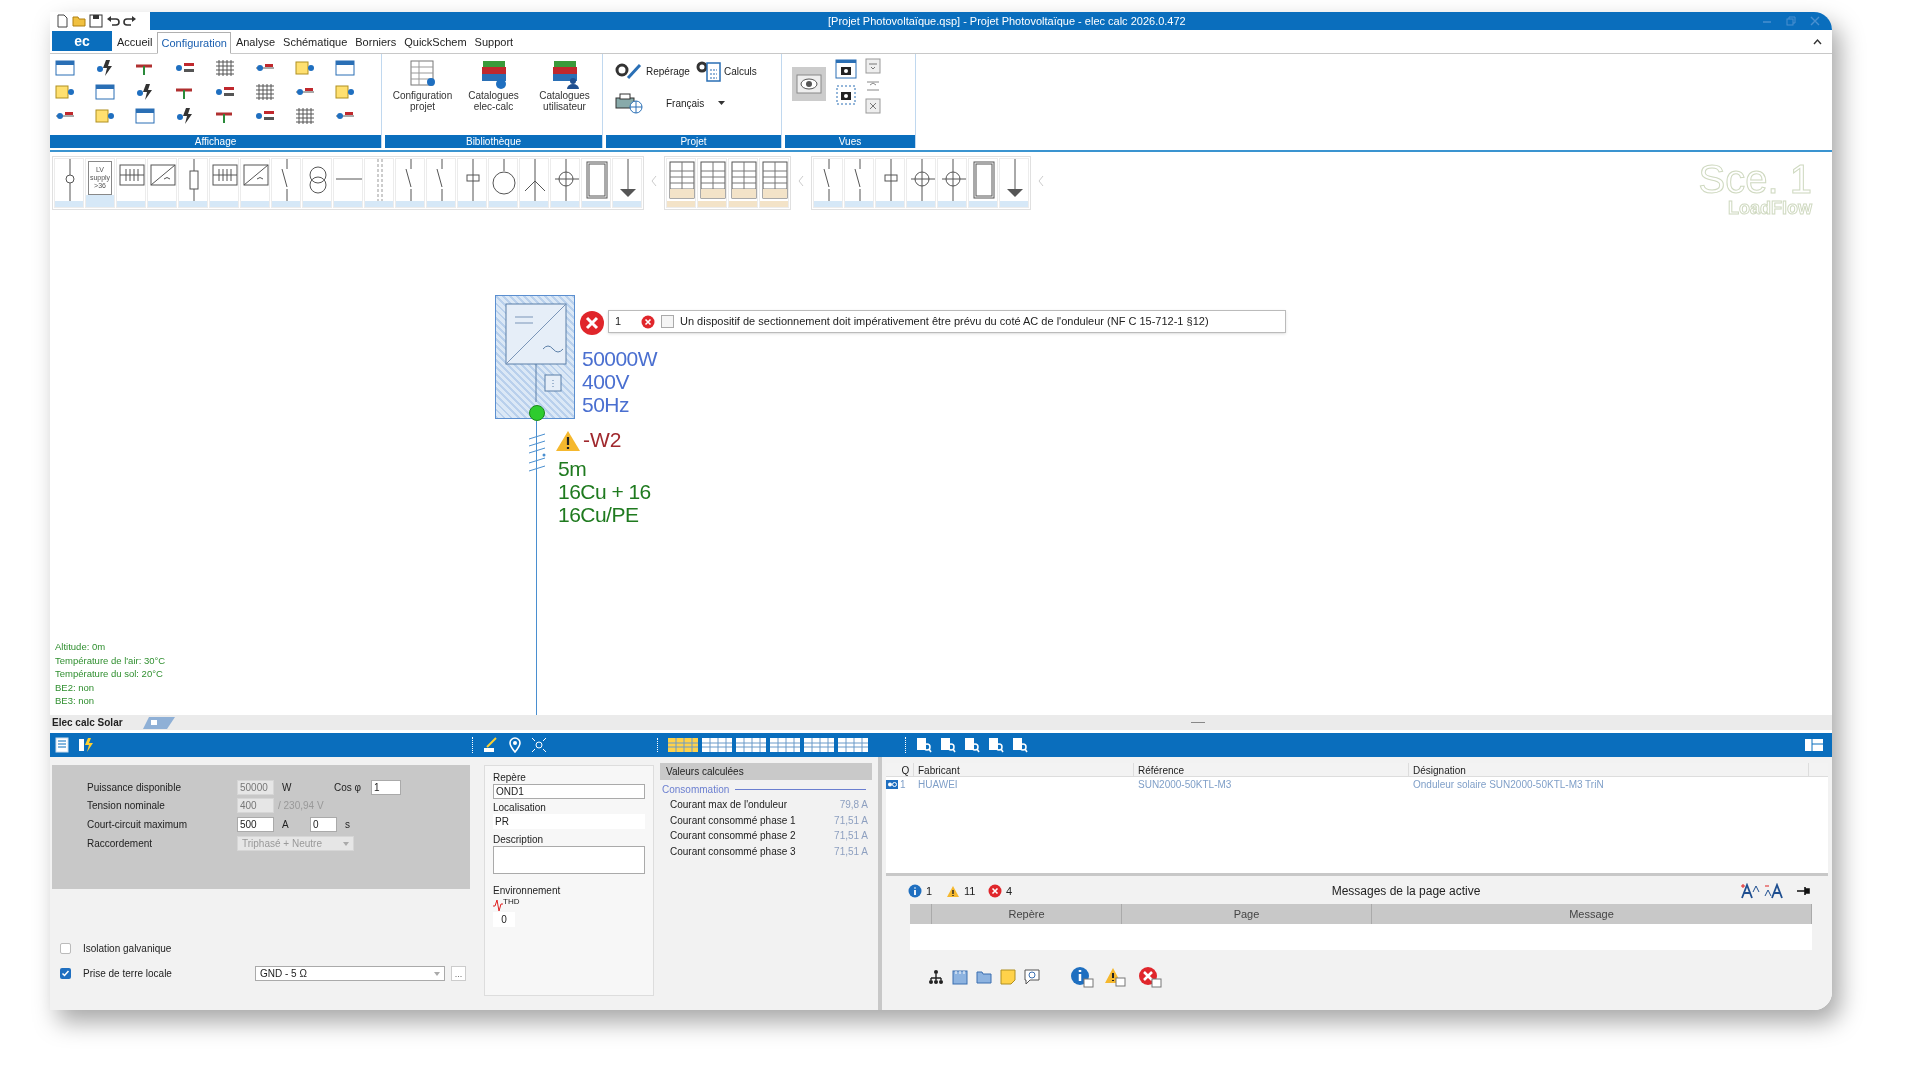  I want to click on panel-title: Messages de la page active, so click(1406, 891).